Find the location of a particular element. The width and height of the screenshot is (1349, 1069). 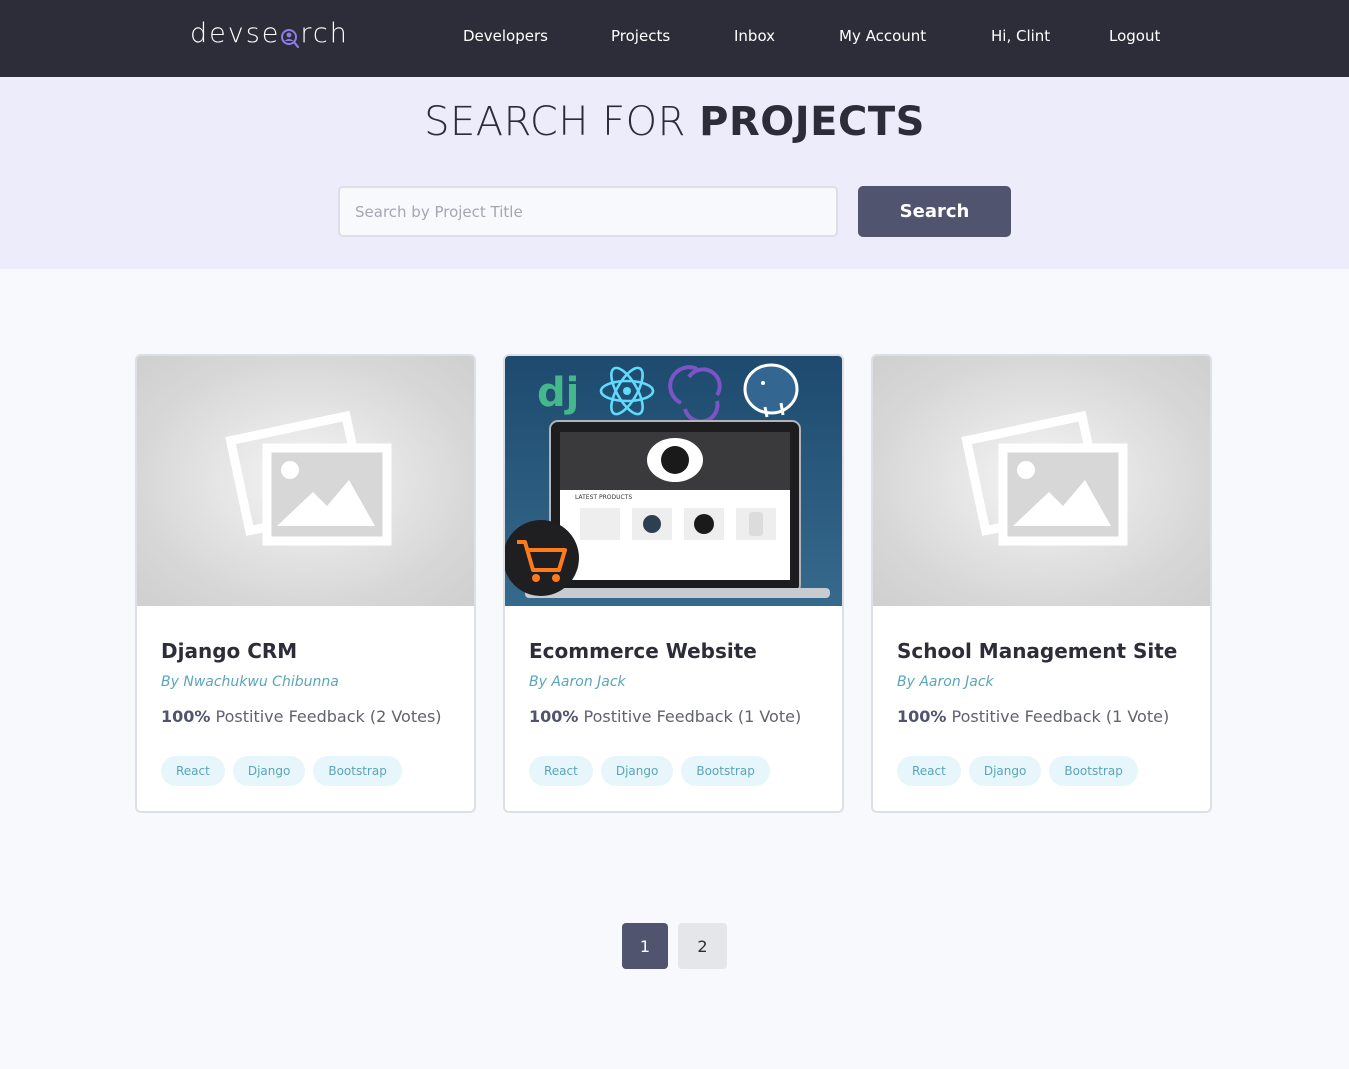

logo-text-right: rch is located at coordinates (324, 33).